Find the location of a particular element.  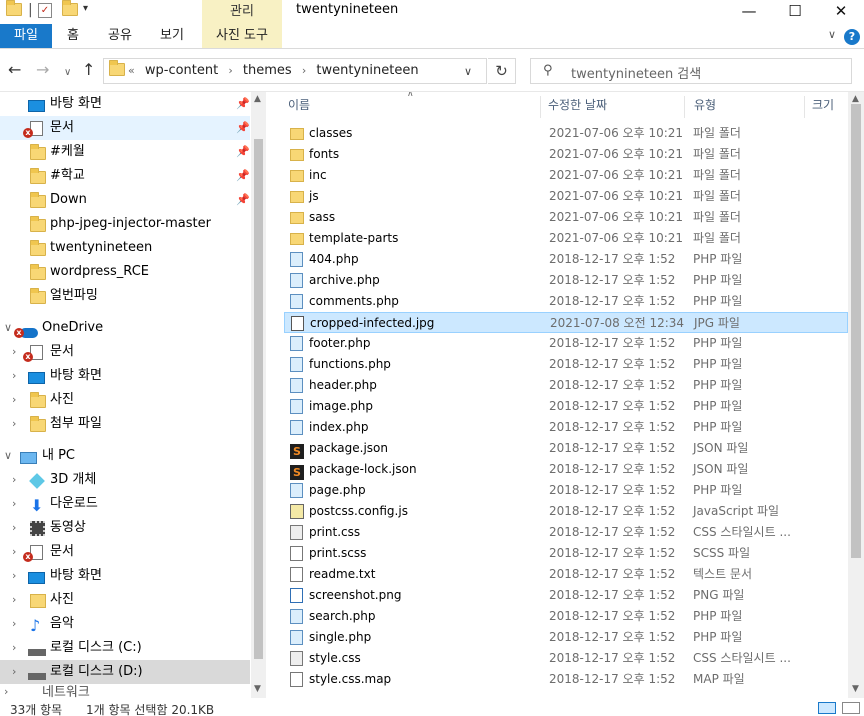

file-list-scrollbar-thumb is located at coordinates (856, 331).